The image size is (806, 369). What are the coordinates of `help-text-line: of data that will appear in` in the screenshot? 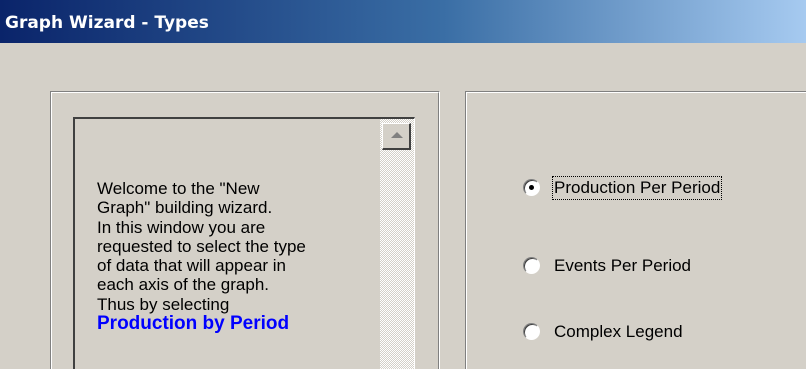 It's located at (192, 266).